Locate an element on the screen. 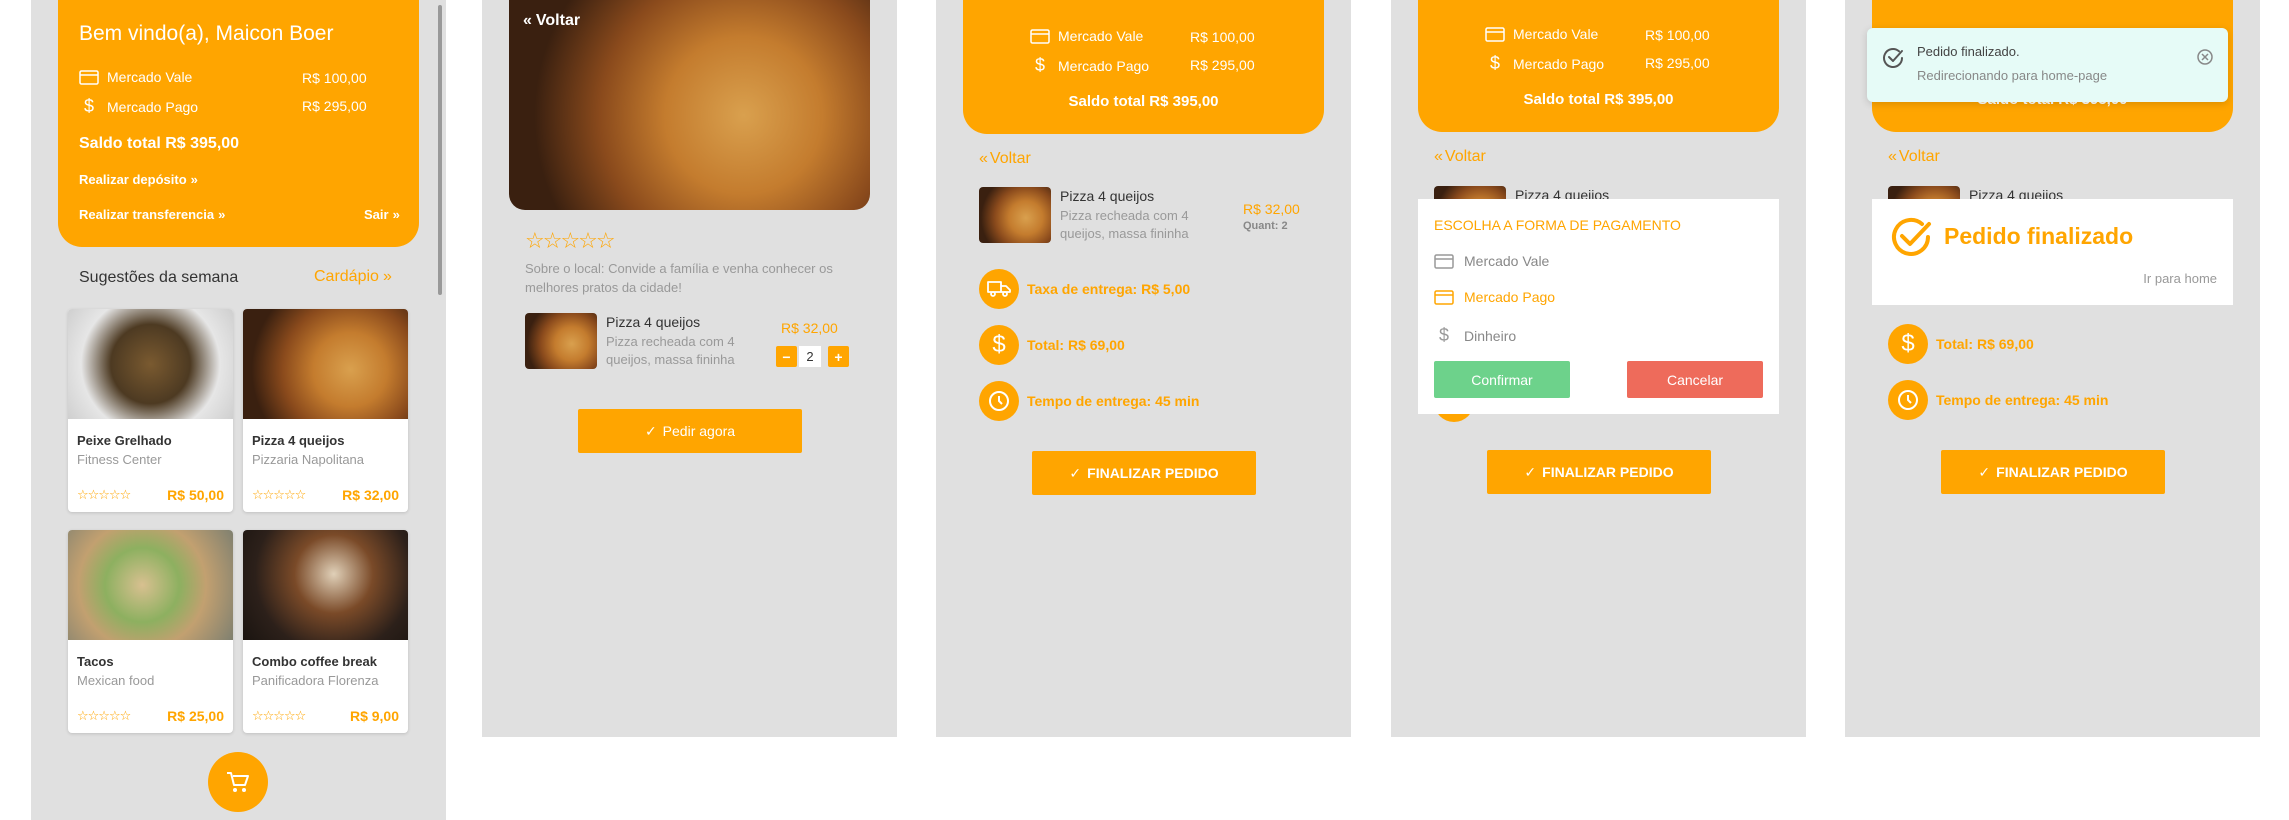 The image size is (2289, 820). payment-option-dinheiro: $ Dinheiro is located at coordinates (1475, 335).